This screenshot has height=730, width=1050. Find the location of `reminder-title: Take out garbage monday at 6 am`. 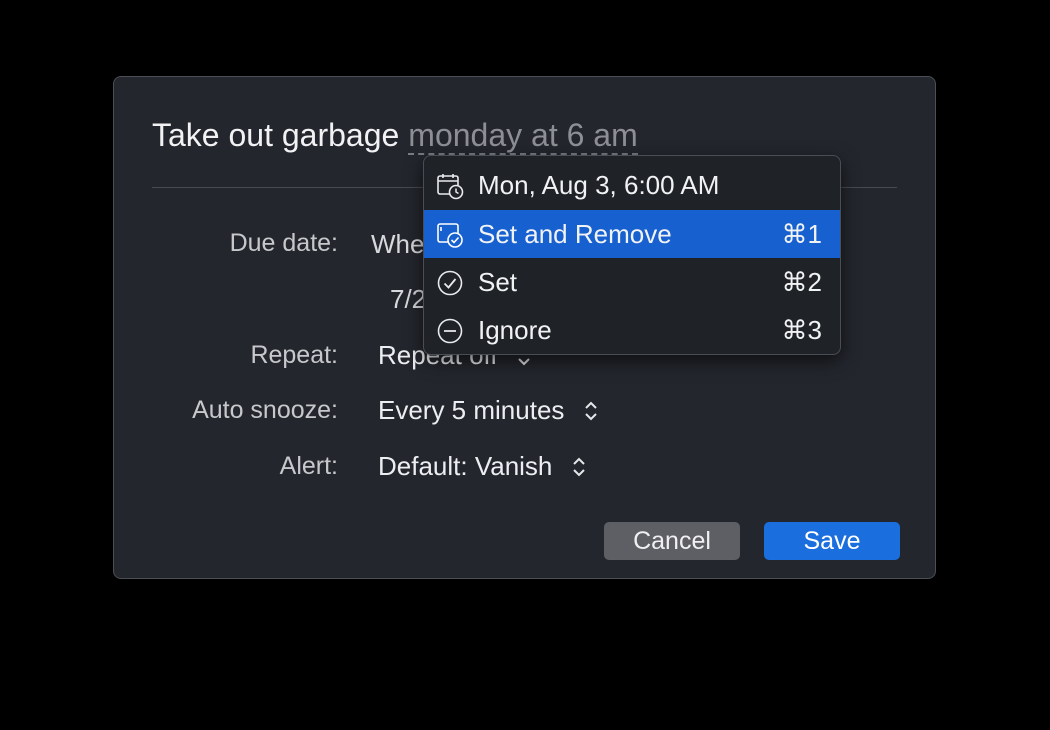

reminder-title: Take out garbage monday at 6 am is located at coordinates (395, 136).